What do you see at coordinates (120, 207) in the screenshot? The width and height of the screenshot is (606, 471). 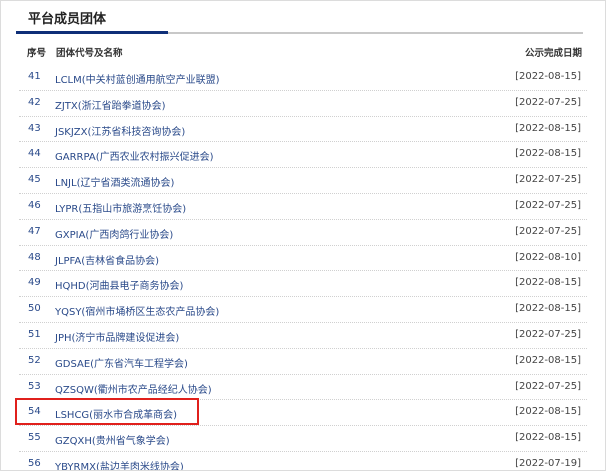 I see `member-name-link: LYPR(五指山市旅游烹饪协会)` at bounding box center [120, 207].